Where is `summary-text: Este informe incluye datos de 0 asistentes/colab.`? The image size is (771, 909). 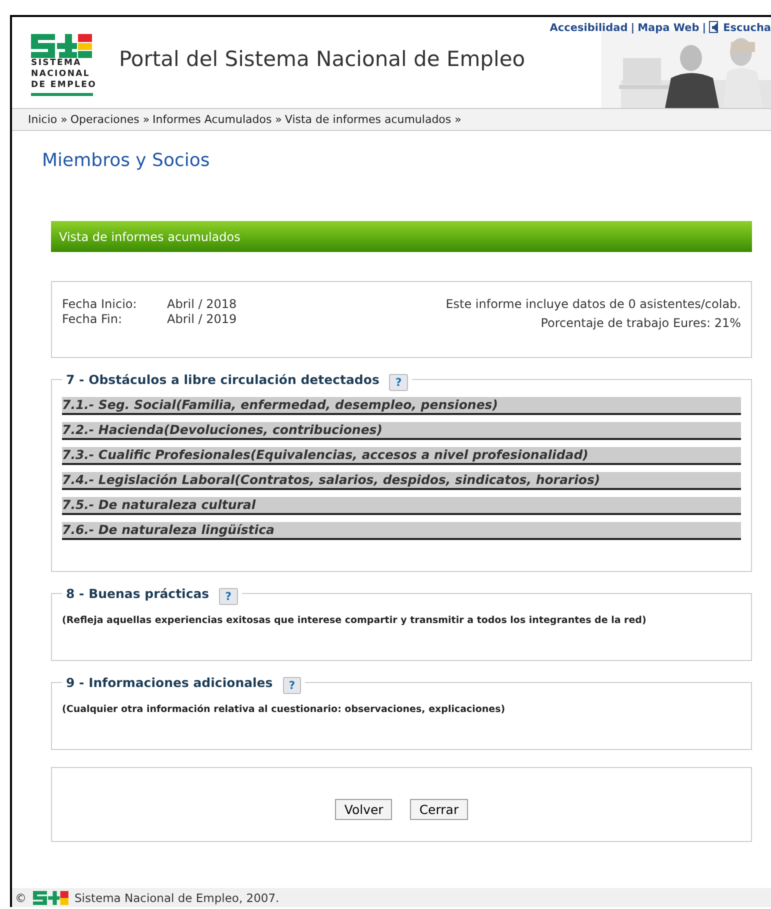
summary-text: Este informe incluye datos de 0 asistentes/colab. is located at coordinates (593, 304).